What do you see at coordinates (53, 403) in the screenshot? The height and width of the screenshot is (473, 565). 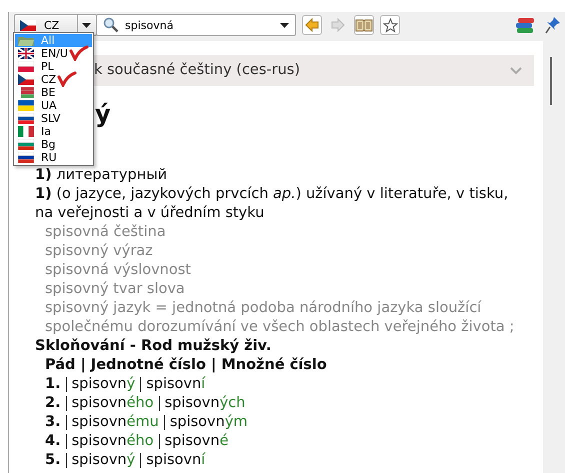 I see `case-number: 2.` at bounding box center [53, 403].